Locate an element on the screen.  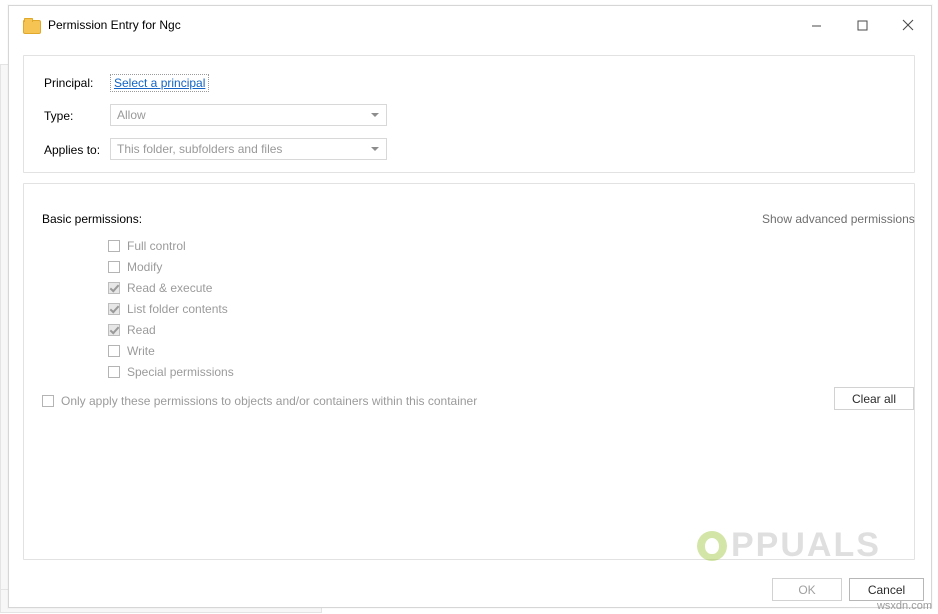
checkbox-only-apply-this-container is located at coordinates (48, 401).